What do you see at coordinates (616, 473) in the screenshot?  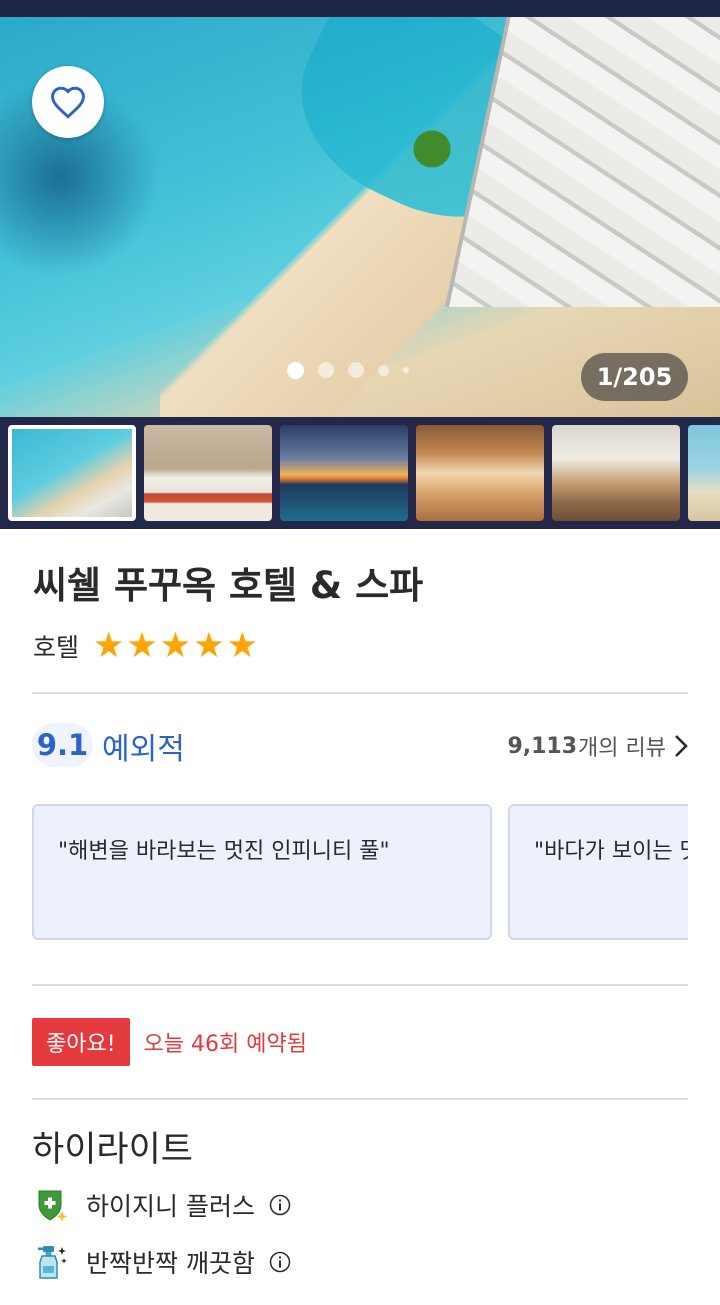 I see `thumb-lounge` at bounding box center [616, 473].